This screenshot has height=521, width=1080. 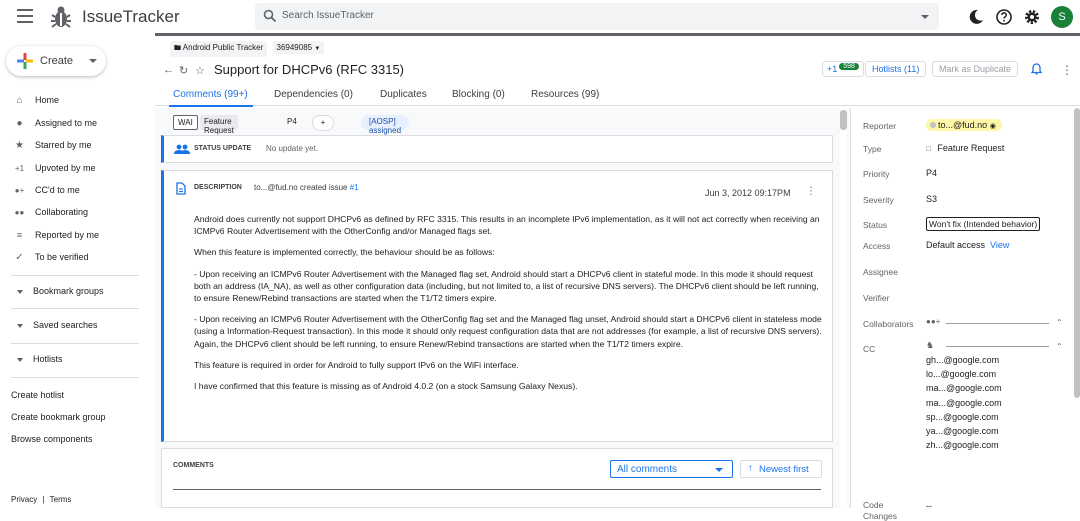 I want to click on menu-icon, so click(x=25, y=16).